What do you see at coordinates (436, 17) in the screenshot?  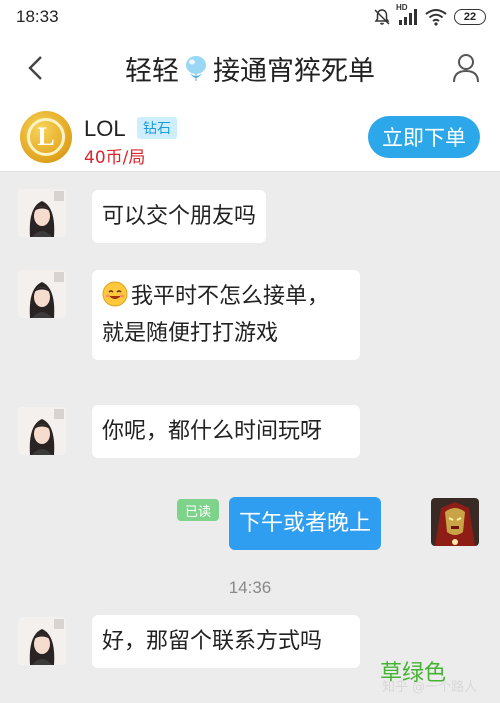 I see `wifi-icon` at bounding box center [436, 17].